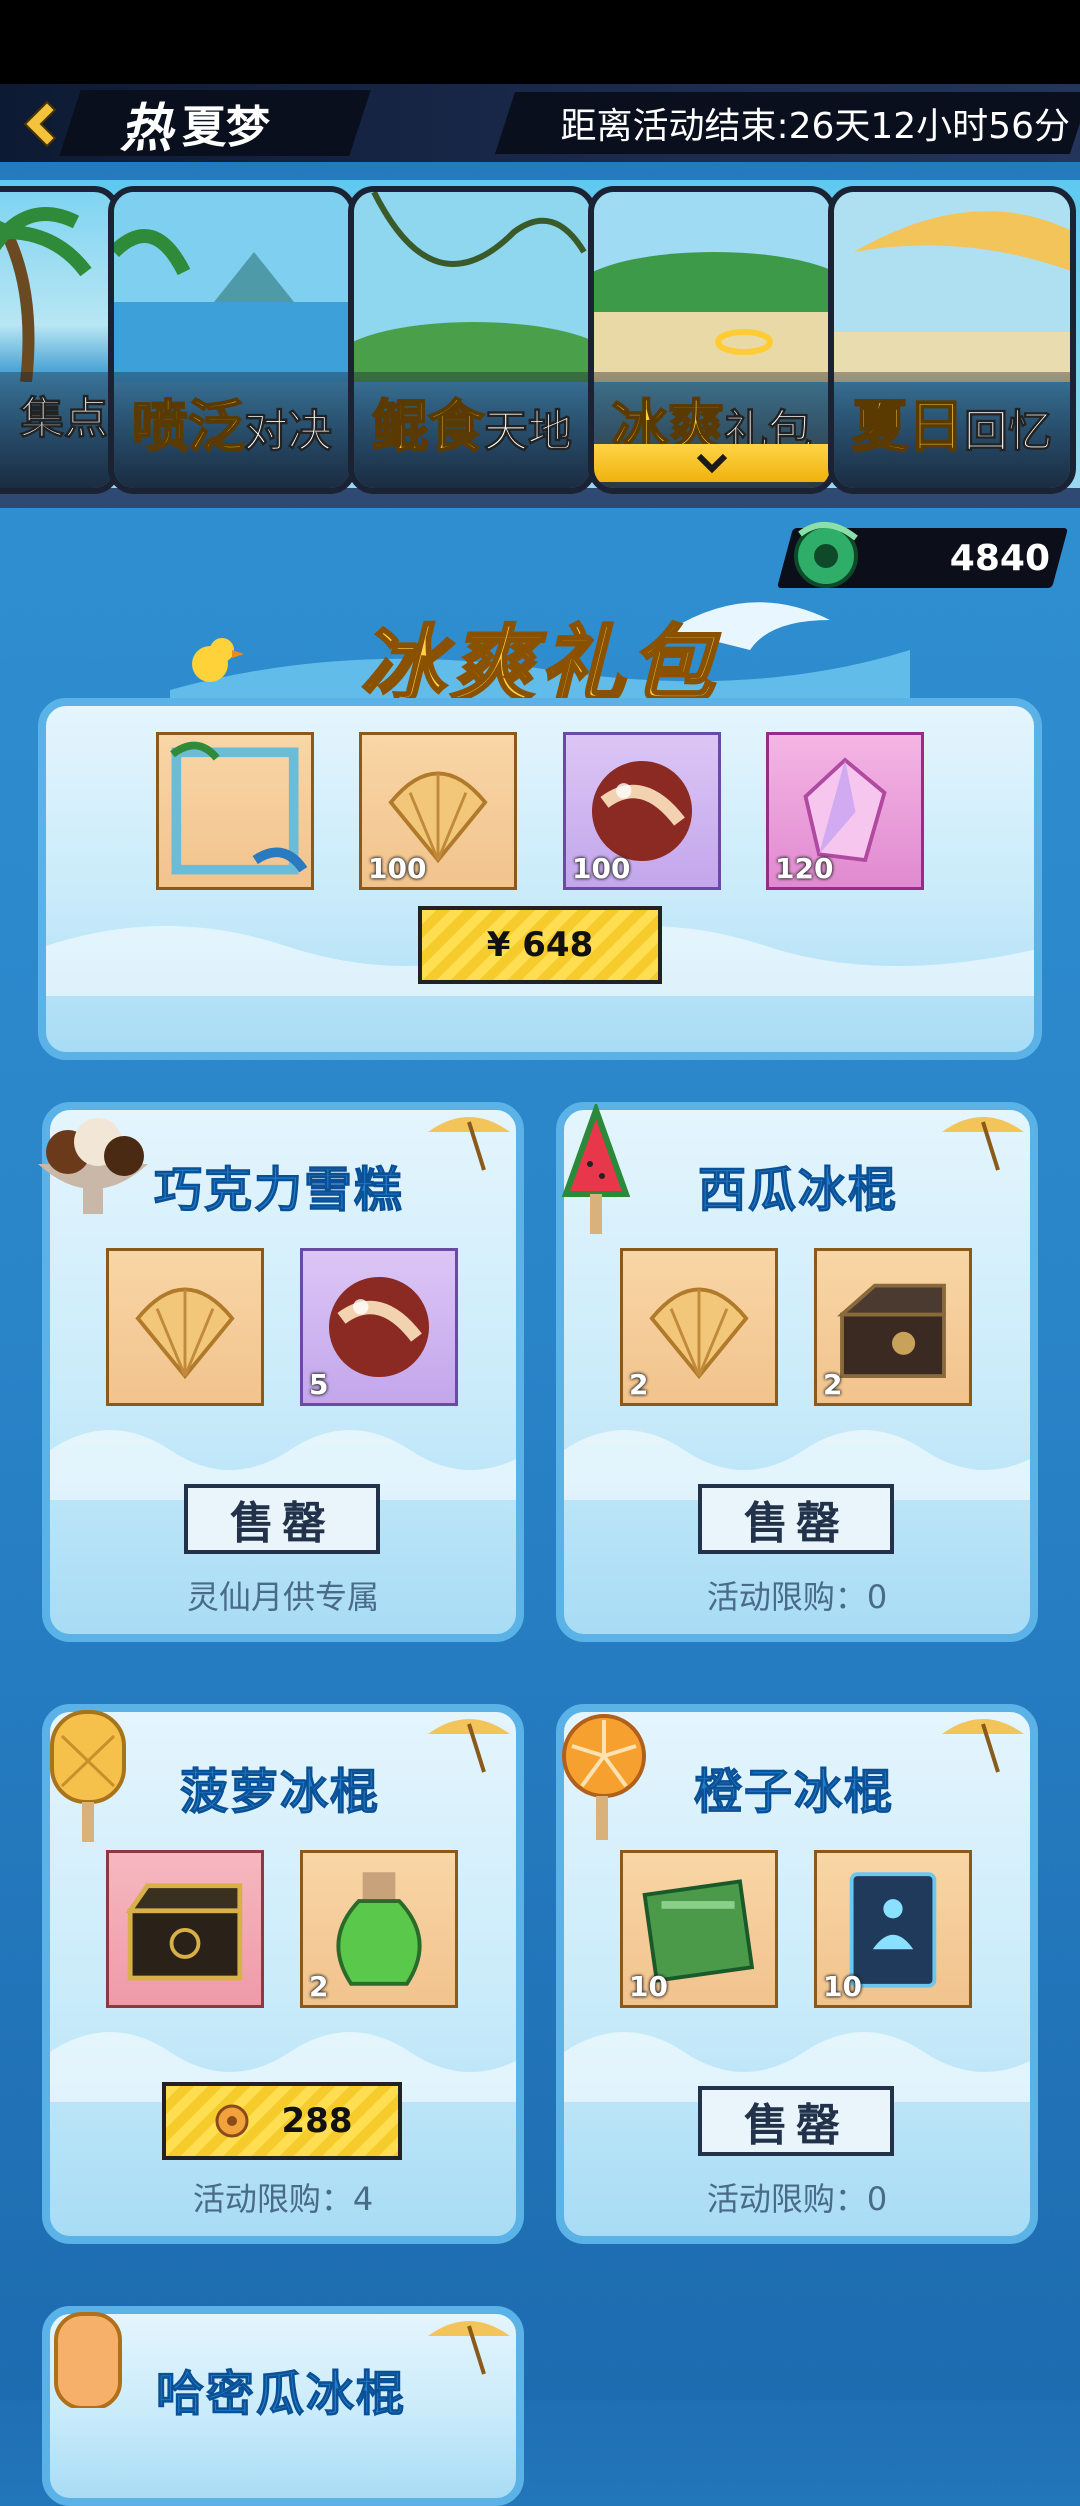 This screenshot has width=1080, height=2506. Describe the element at coordinates (794, 1792) in the screenshot. I see `pack-title: 橙子冰棍` at that location.